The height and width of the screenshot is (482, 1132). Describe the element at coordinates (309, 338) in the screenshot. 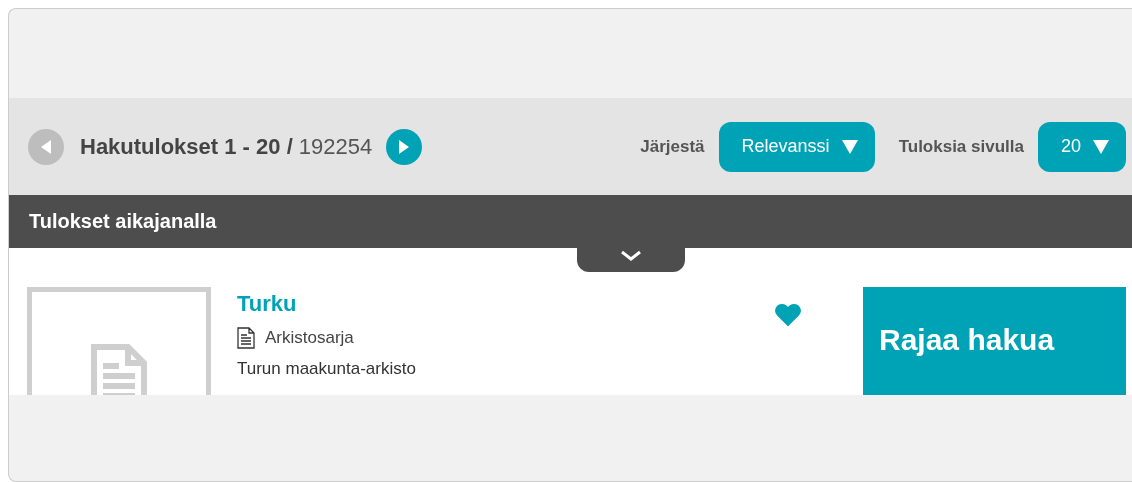

I see `format-label: Arkistosarja` at that location.